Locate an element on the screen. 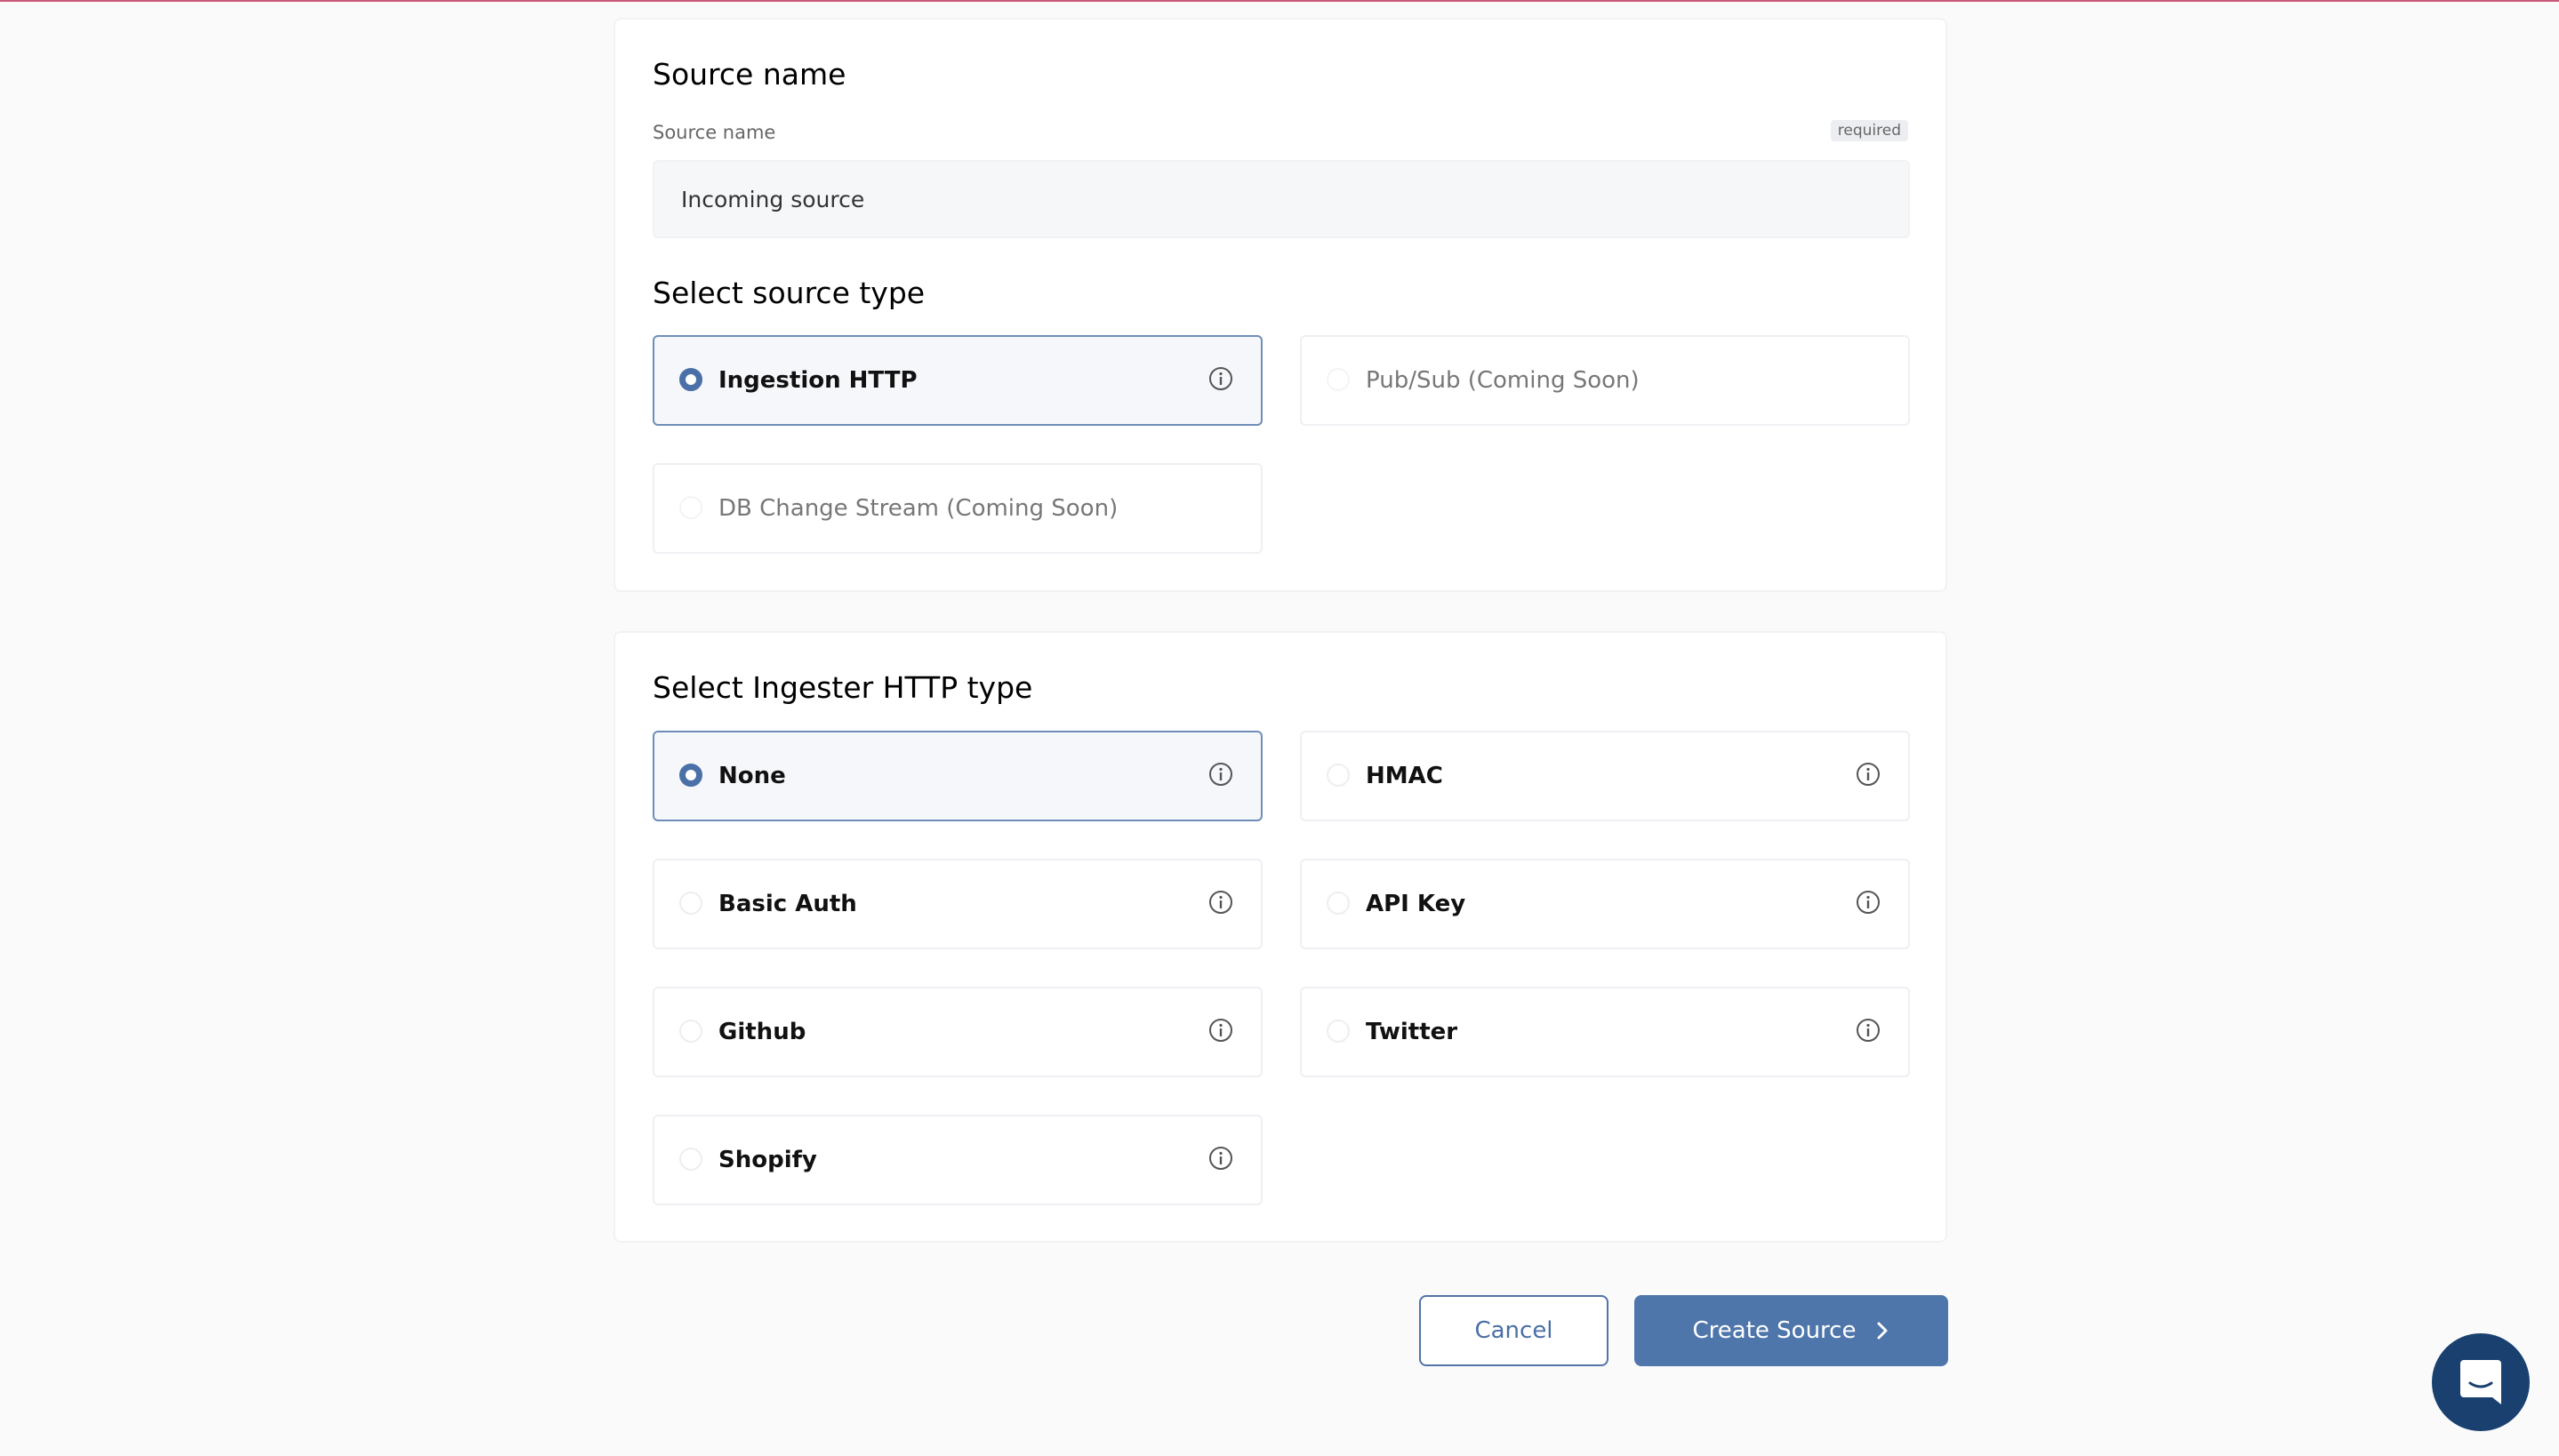 The width and height of the screenshot is (2559, 1456). source-name-input is located at coordinates (1281, 199).